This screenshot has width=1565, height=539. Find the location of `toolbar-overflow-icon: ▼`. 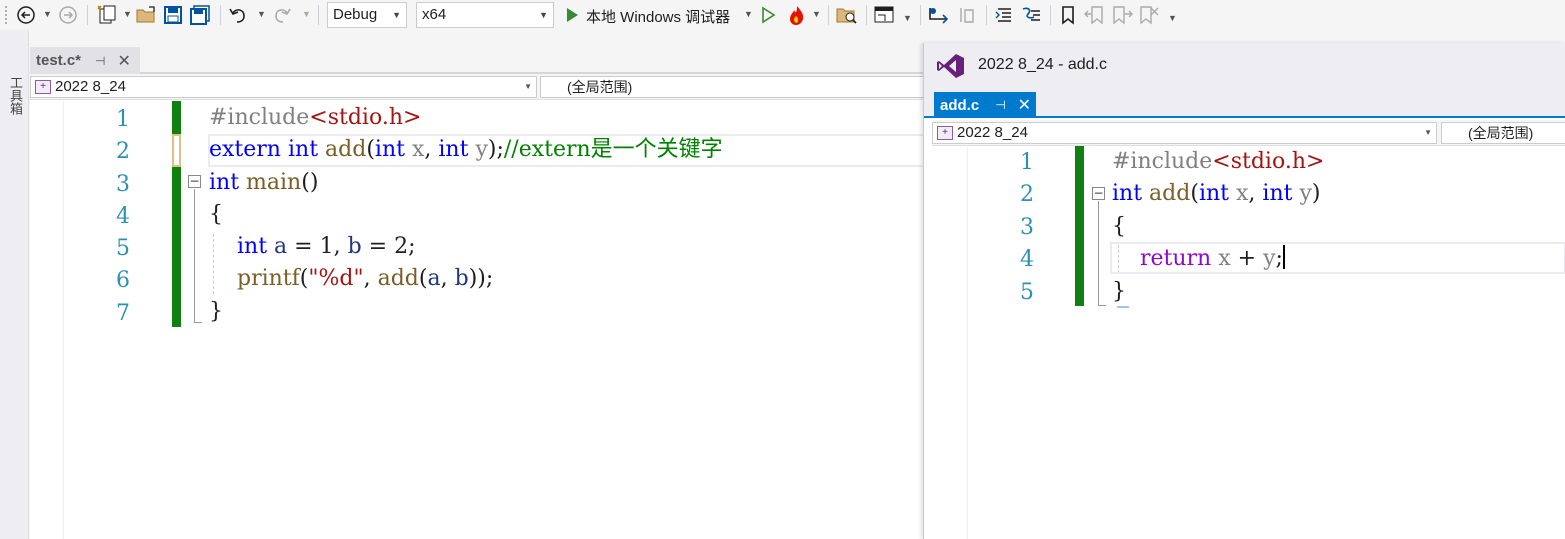

toolbar-overflow-icon: ▼ is located at coordinates (1172, 18).